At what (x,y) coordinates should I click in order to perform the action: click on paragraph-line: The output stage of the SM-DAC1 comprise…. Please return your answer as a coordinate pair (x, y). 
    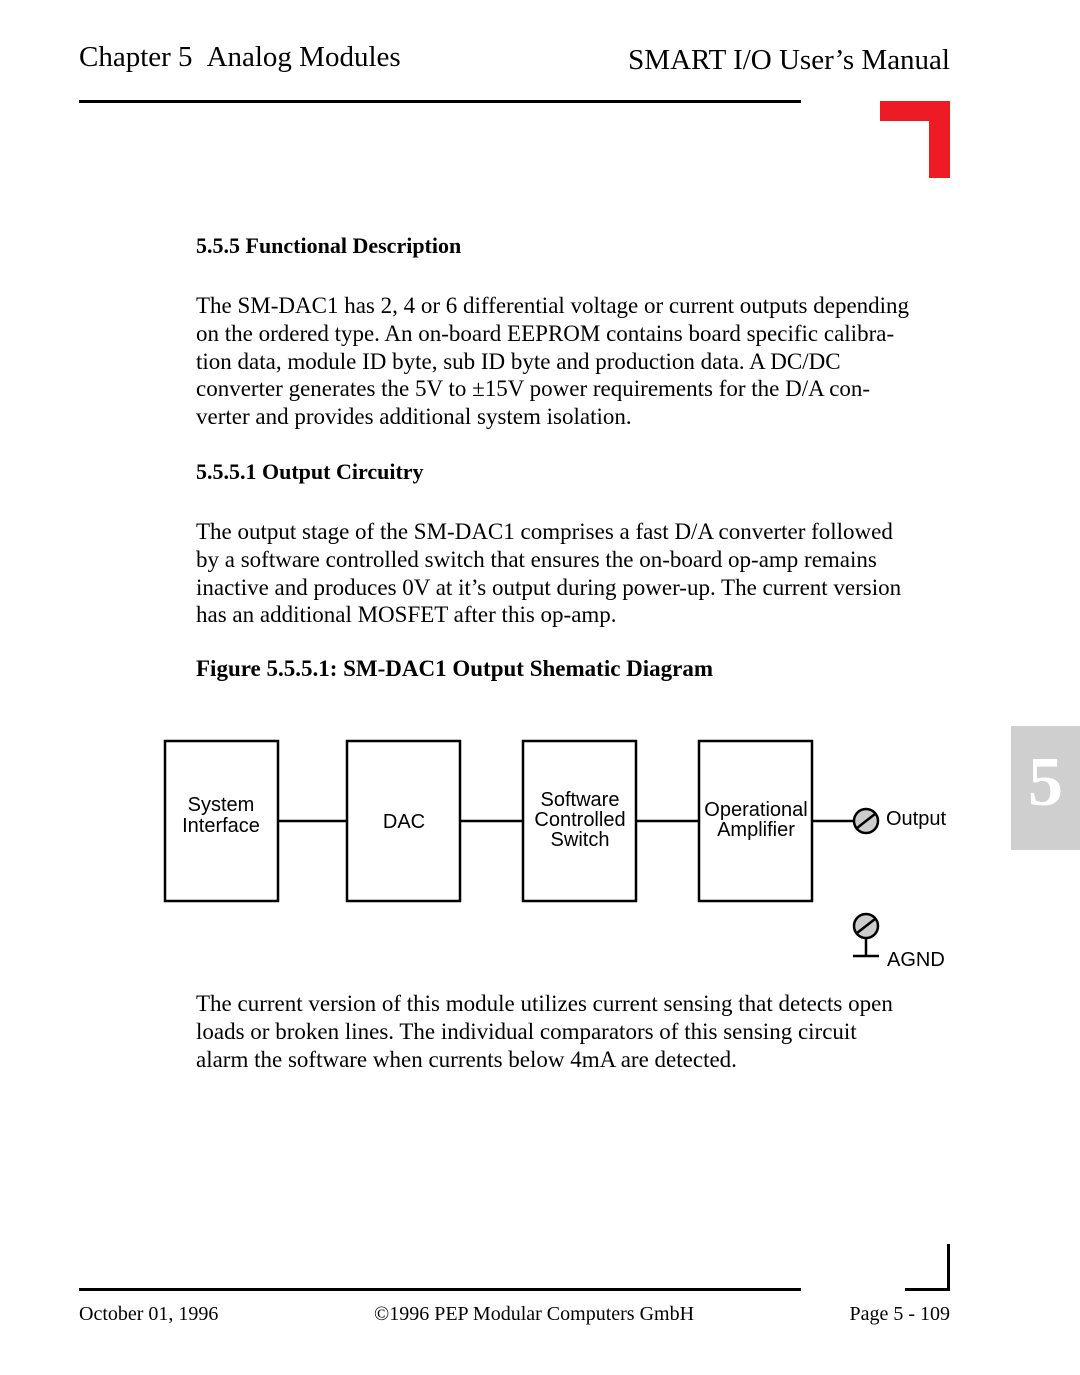
    Looking at the image, I should click on (544, 531).